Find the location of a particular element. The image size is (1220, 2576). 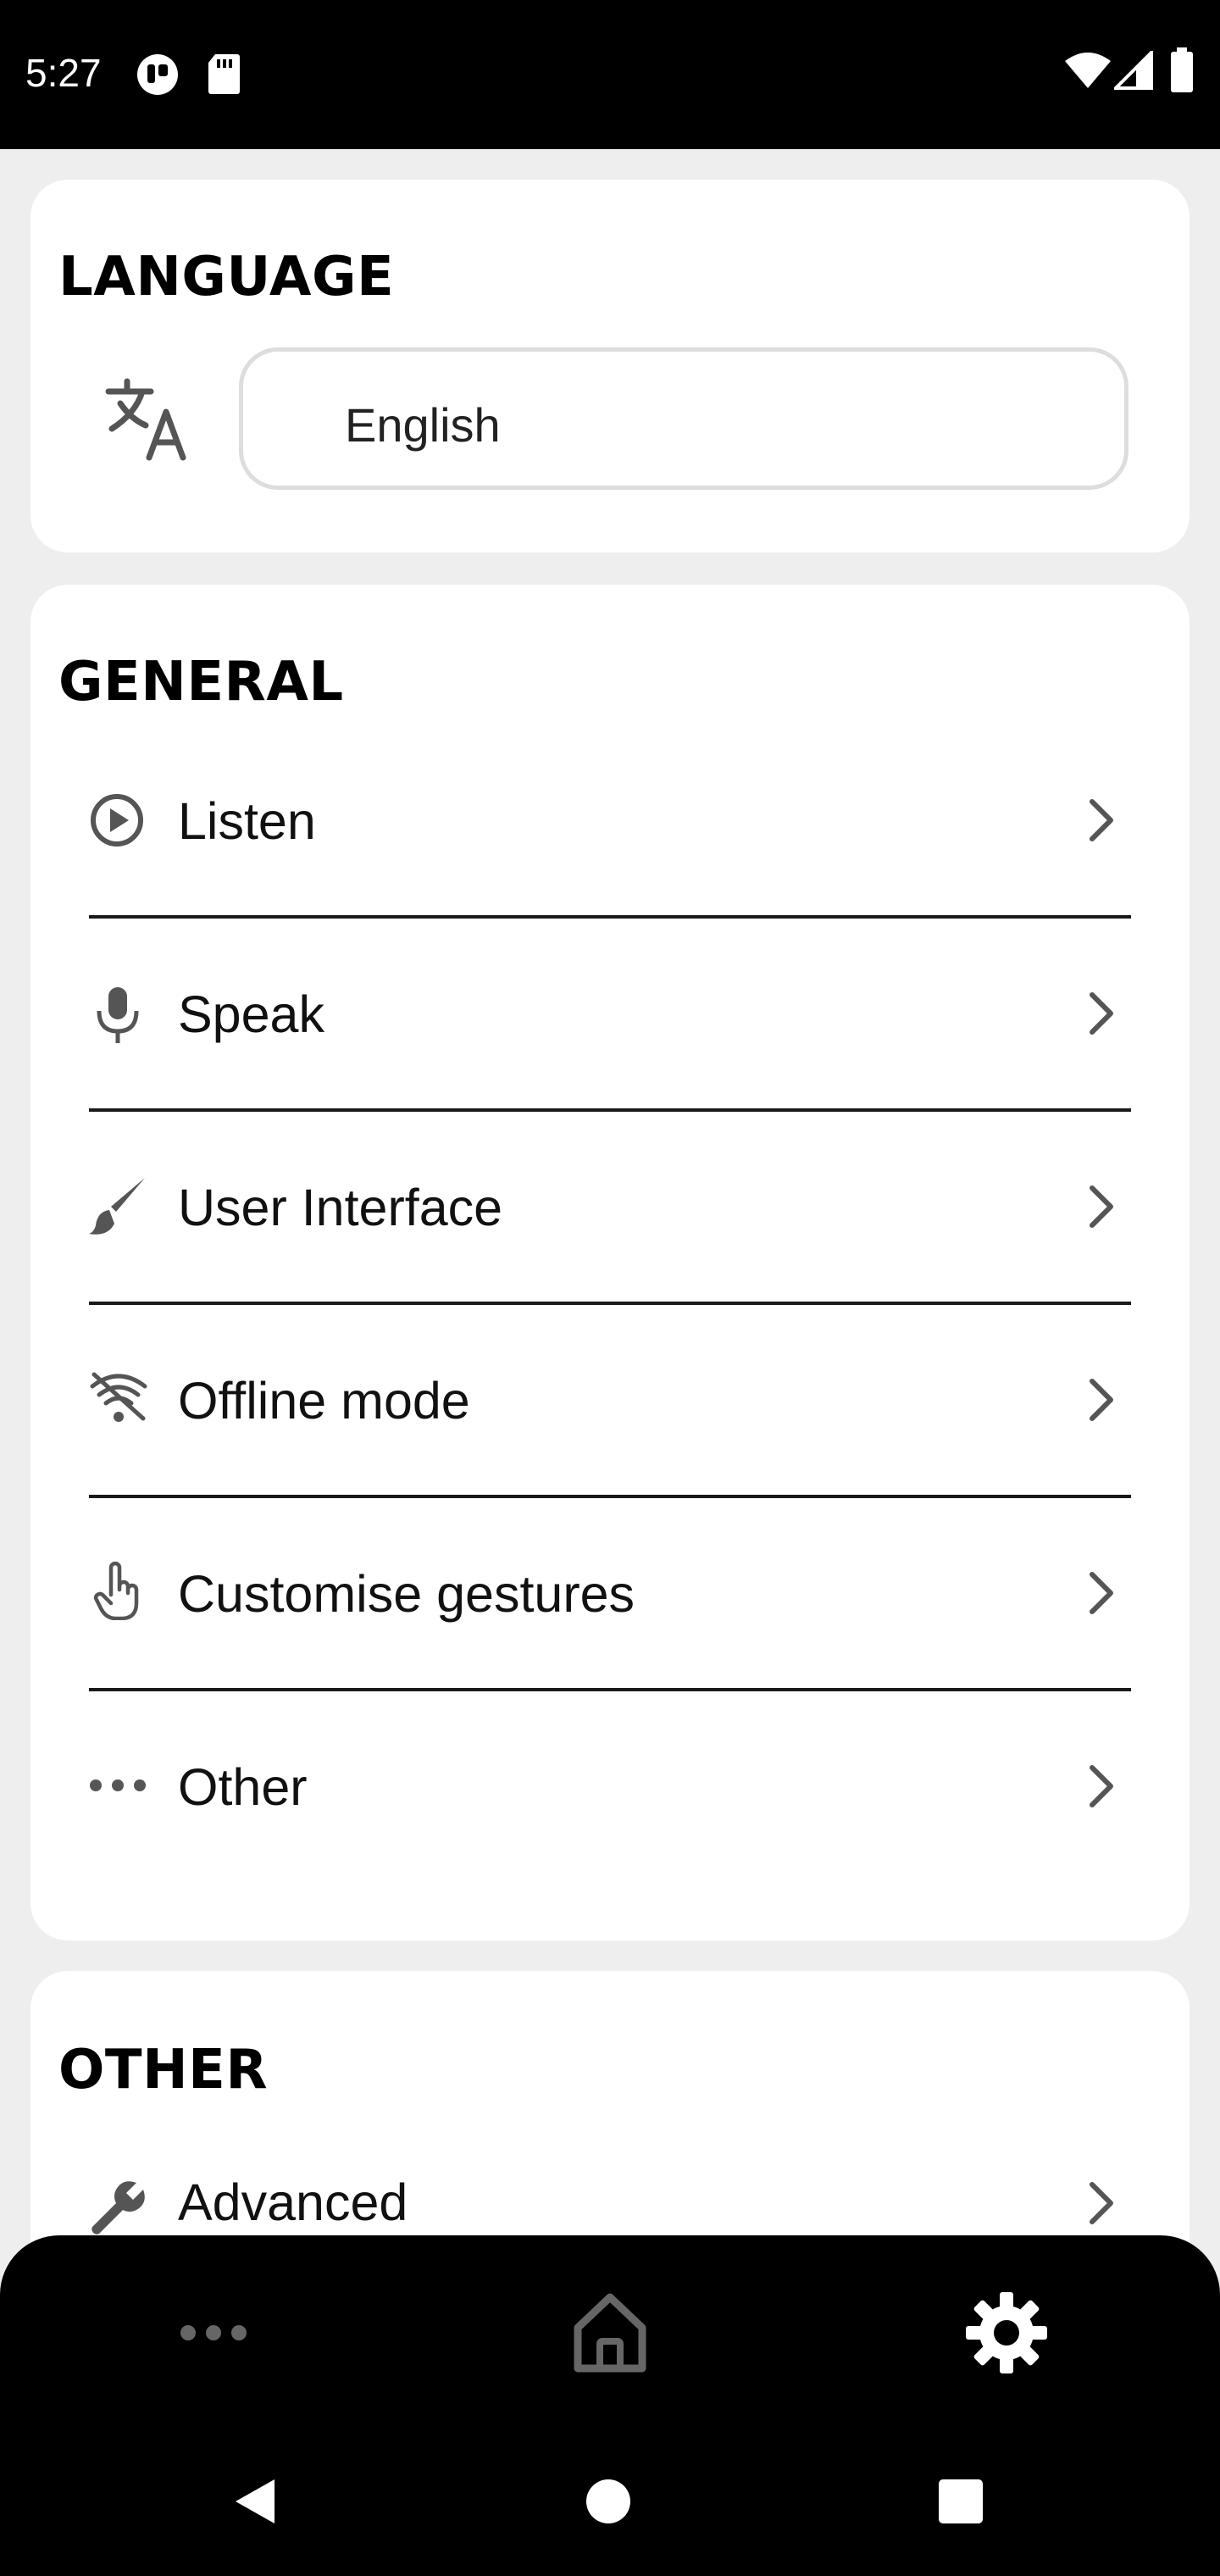

home-circle-icon is located at coordinates (608, 2501).